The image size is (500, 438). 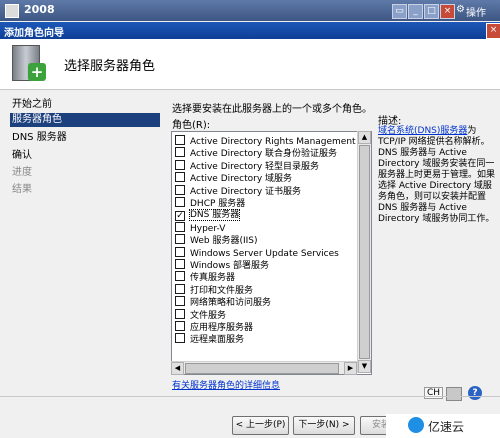 I want to click on role-label: DNS 服务器, so click(x=214, y=215).